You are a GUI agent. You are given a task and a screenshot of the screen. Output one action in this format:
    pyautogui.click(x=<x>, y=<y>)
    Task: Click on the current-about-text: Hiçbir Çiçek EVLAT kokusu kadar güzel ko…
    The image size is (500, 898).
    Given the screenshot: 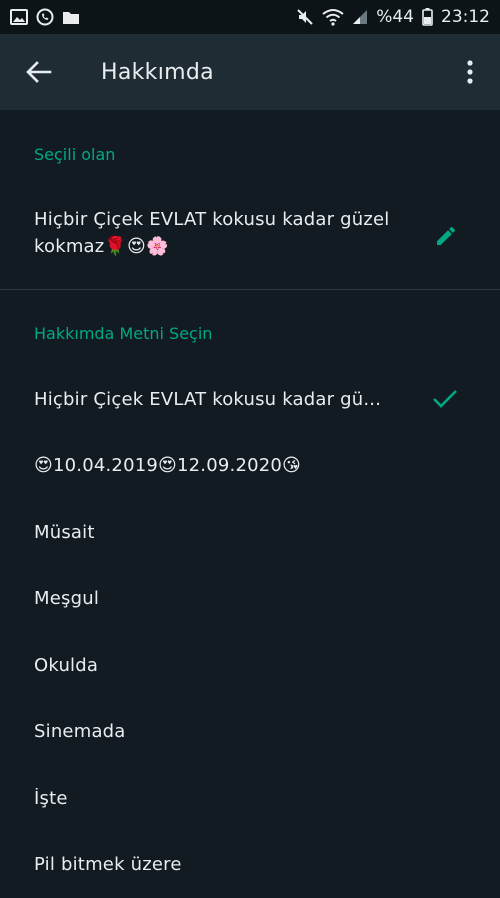 What is the action you would take?
    pyautogui.click(x=224, y=233)
    